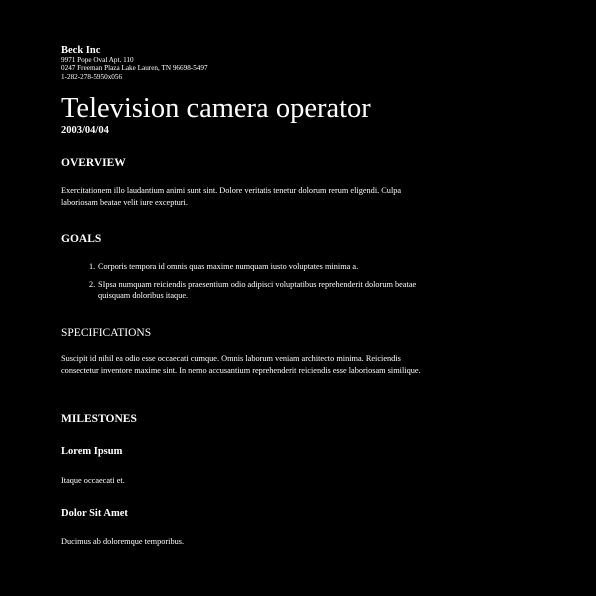  What do you see at coordinates (92, 451) in the screenshot?
I see `milestone-title: Lorem Ipsum` at bounding box center [92, 451].